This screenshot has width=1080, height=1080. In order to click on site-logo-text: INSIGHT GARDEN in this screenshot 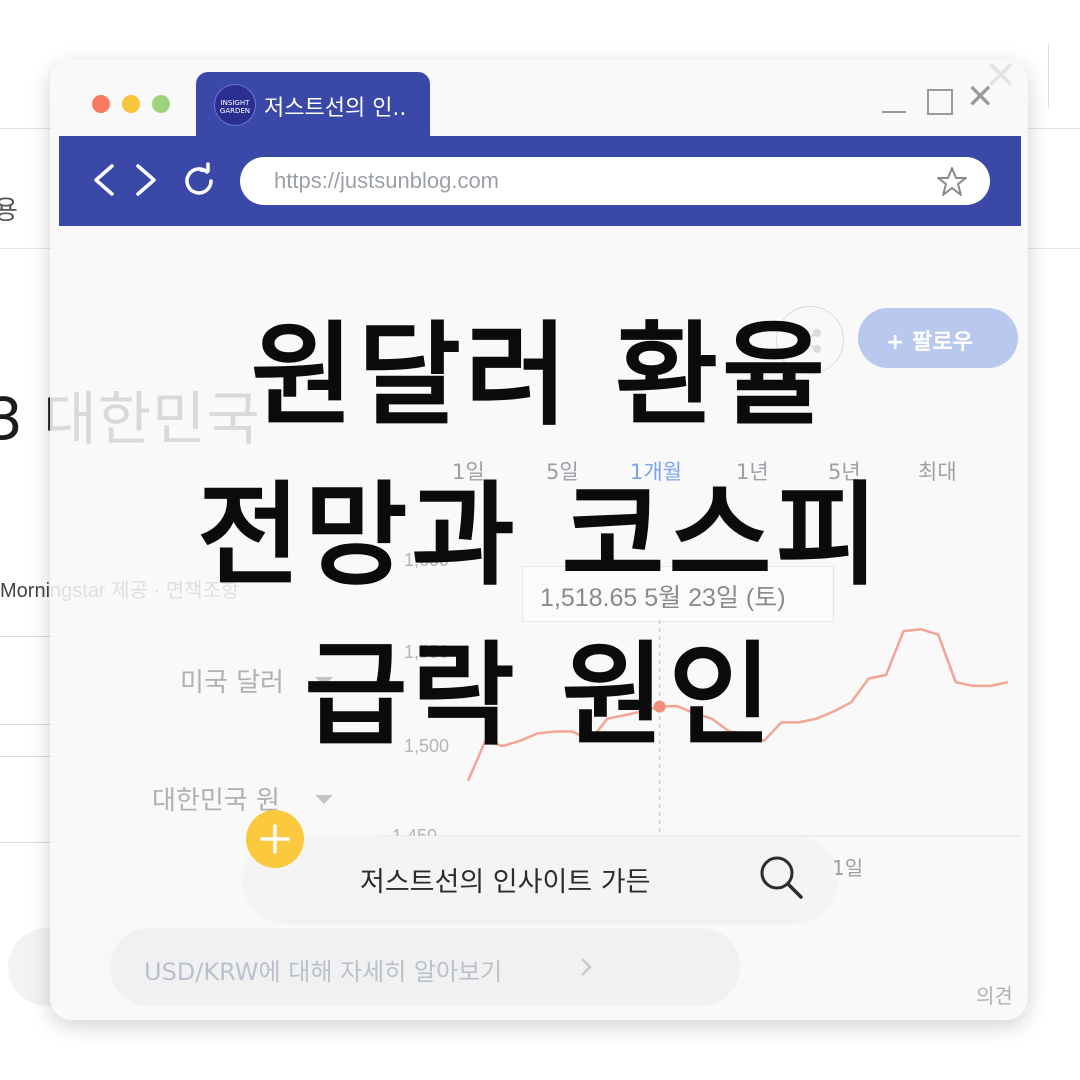, I will do `click(235, 107)`.